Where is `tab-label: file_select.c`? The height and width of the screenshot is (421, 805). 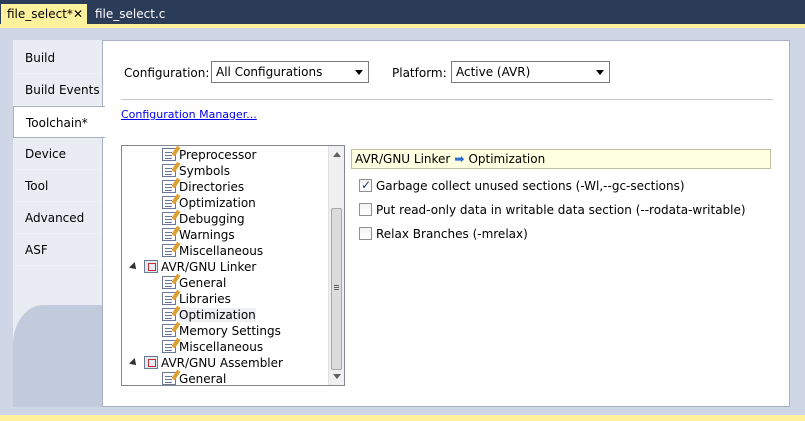 tab-label: file_select.c is located at coordinates (130, 14).